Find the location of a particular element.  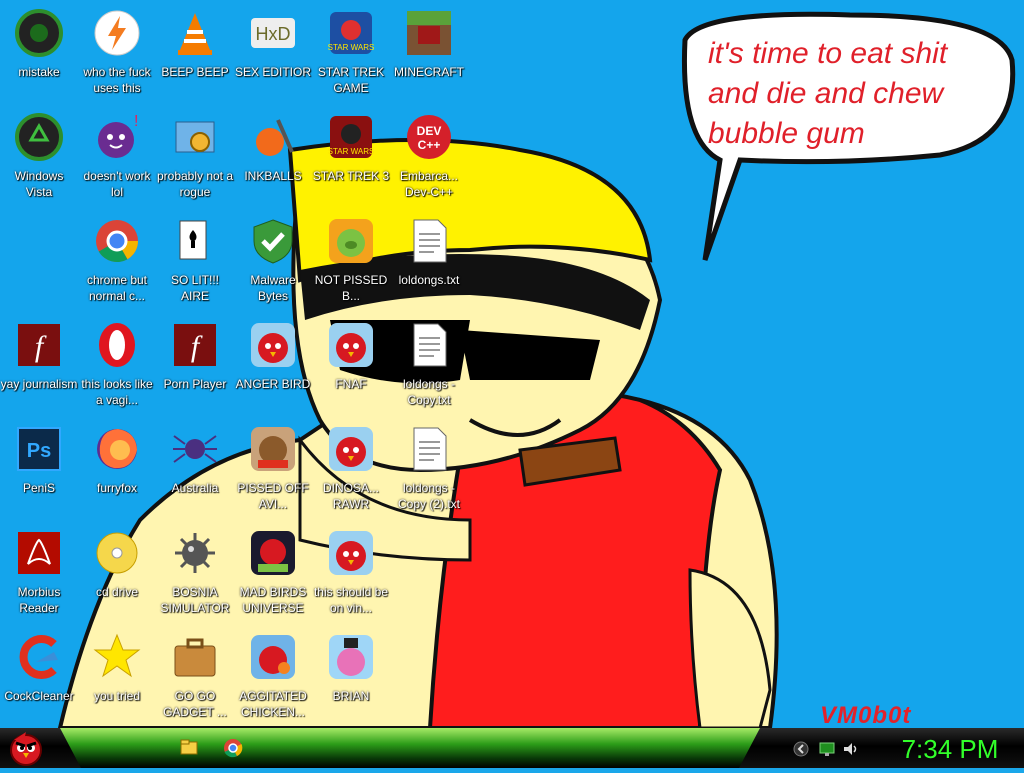

desktop-icon-label: loldongs.txt is located at coordinates (429, 280).